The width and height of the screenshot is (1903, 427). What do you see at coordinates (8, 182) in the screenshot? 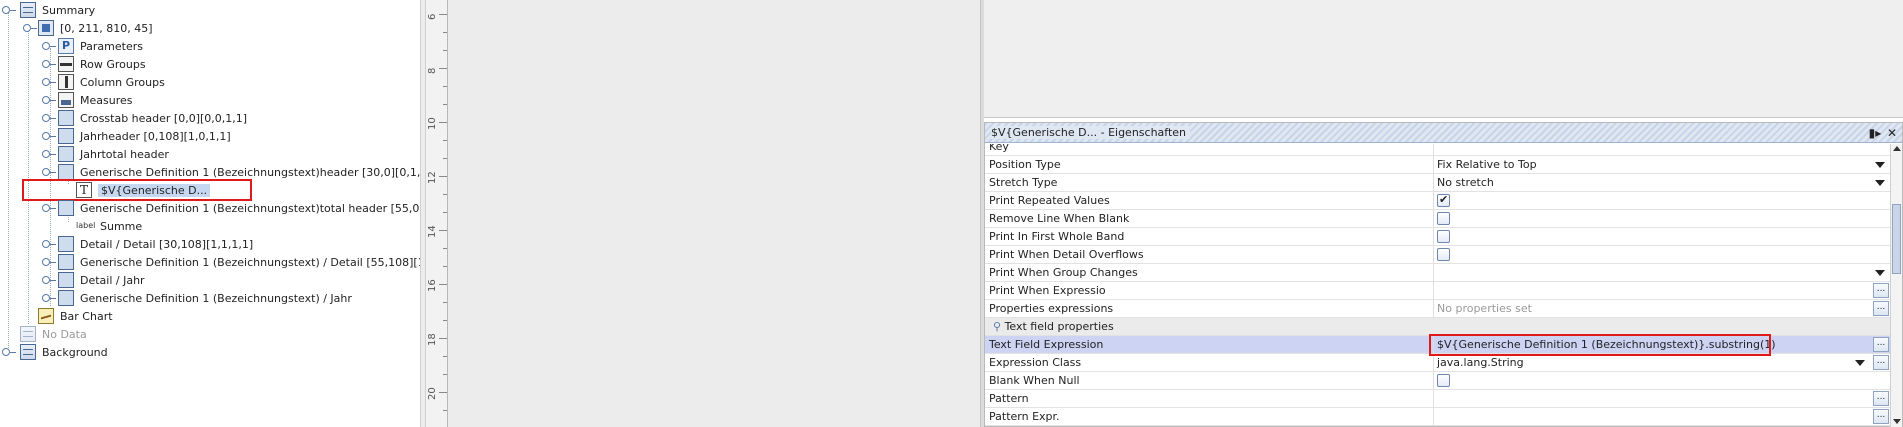
I see `tree-connector-line` at bounding box center [8, 182].